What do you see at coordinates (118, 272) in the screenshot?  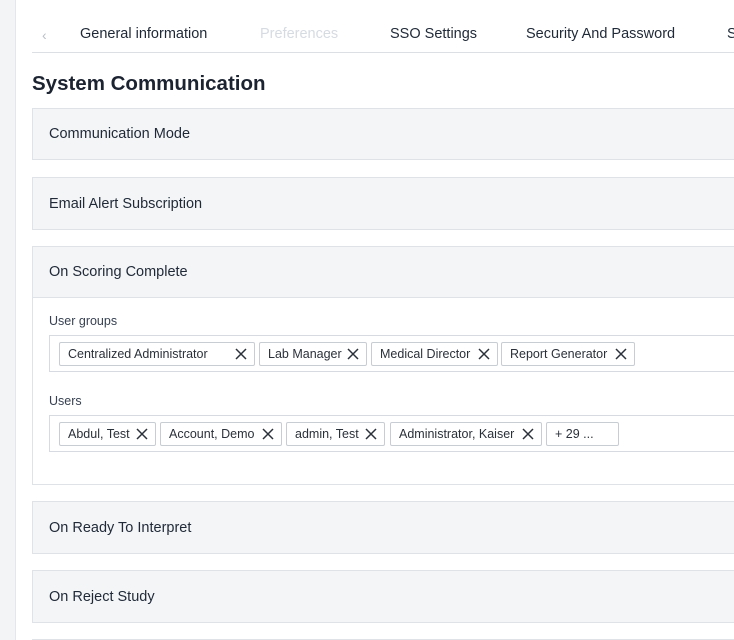 I see `section-title: On Scoring Complete` at bounding box center [118, 272].